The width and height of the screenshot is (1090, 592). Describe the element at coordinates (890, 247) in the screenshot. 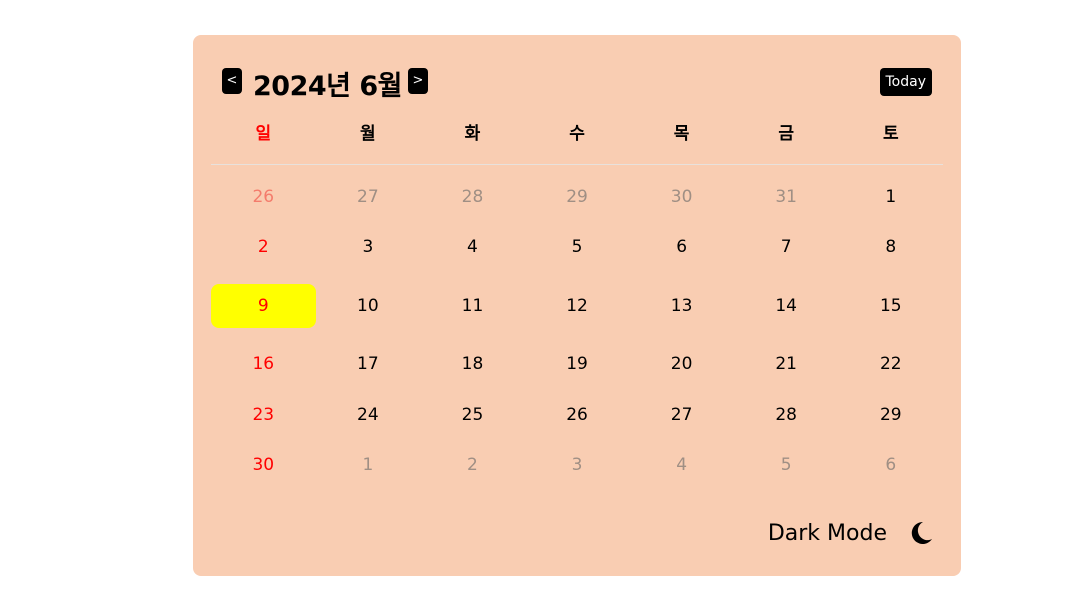

I see `day-cell: 8` at that location.